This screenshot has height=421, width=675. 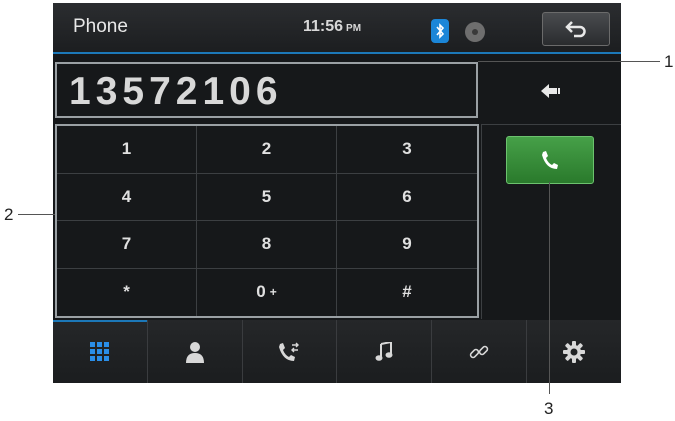 I want to click on call-history-icon, so click(x=288, y=351).